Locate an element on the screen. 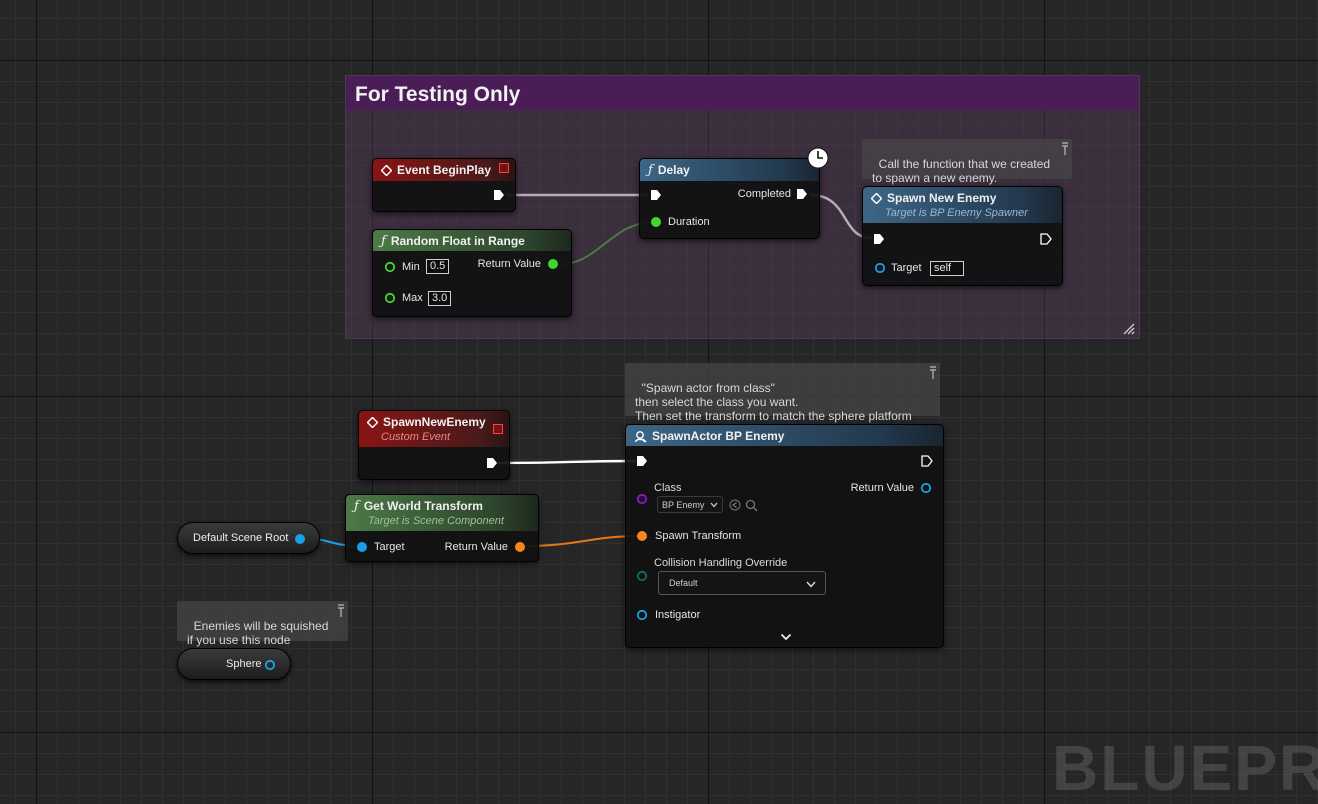 The height and width of the screenshot is (804, 1318). collision-value: Default is located at coordinates (683, 583).